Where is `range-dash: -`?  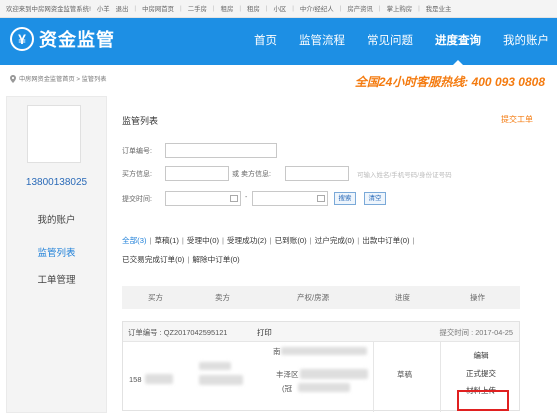
range-dash: - is located at coordinates (246, 197).